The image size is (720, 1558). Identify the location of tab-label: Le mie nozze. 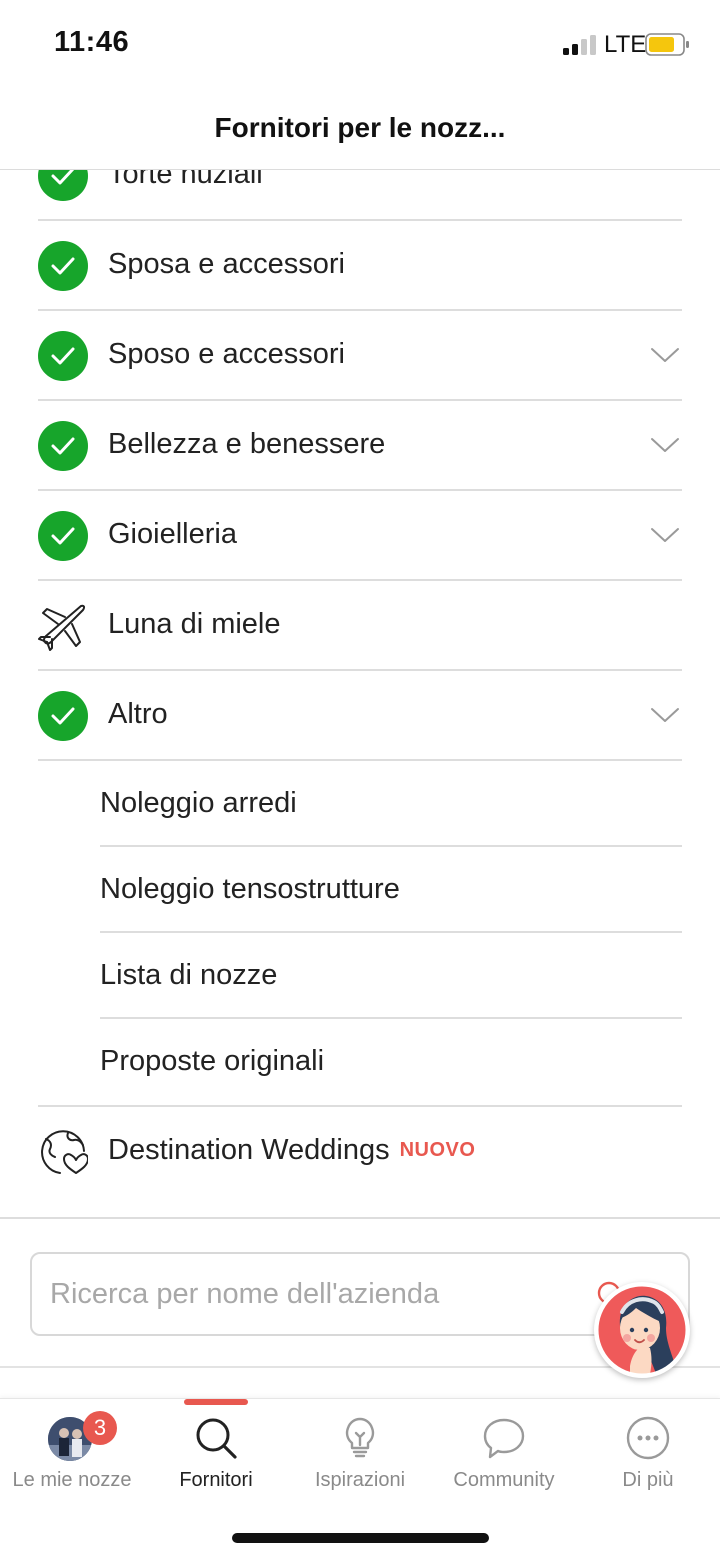
(72, 1480).